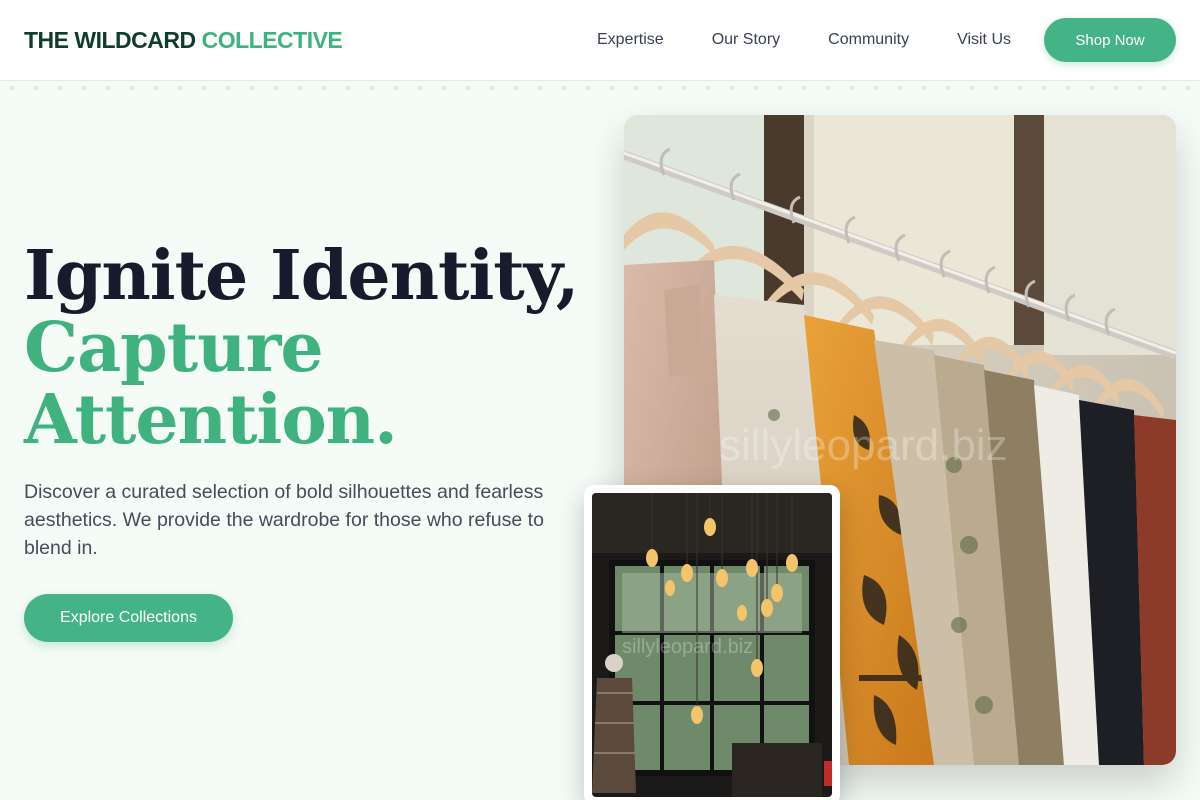 This screenshot has width=1200, height=800. I want to click on boutique-interior-card: sillyleopard.biz, so click(712, 642).